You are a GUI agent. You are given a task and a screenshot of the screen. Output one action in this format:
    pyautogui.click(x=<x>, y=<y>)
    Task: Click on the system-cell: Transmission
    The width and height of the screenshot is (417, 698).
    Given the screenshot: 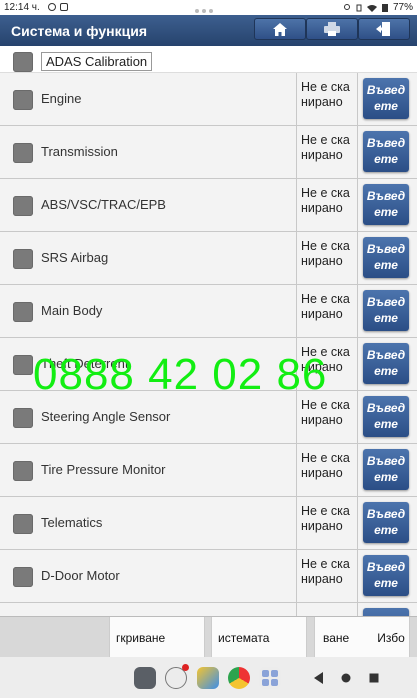 What is the action you would take?
    pyautogui.click(x=148, y=152)
    